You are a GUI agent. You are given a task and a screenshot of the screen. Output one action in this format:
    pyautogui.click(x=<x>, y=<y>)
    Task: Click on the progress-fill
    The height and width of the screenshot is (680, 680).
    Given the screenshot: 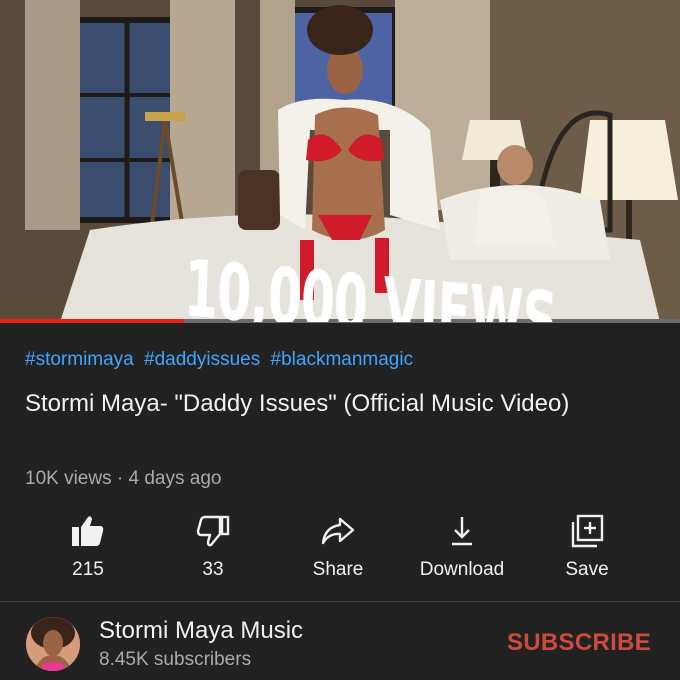 What is the action you would take?
    pyautogui.click(x=92, y=321)
    